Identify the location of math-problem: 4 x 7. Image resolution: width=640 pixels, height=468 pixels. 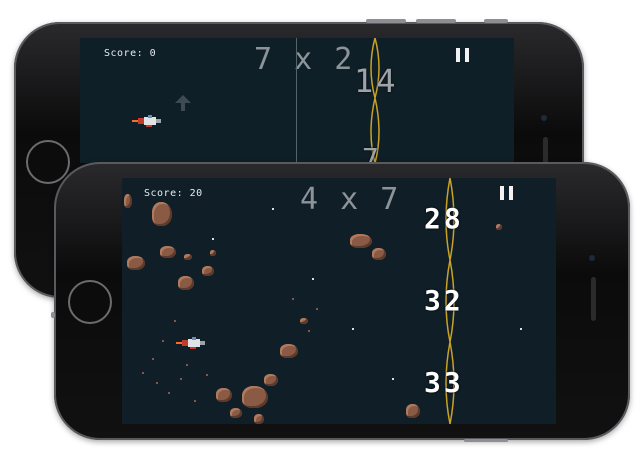
(350, 199).